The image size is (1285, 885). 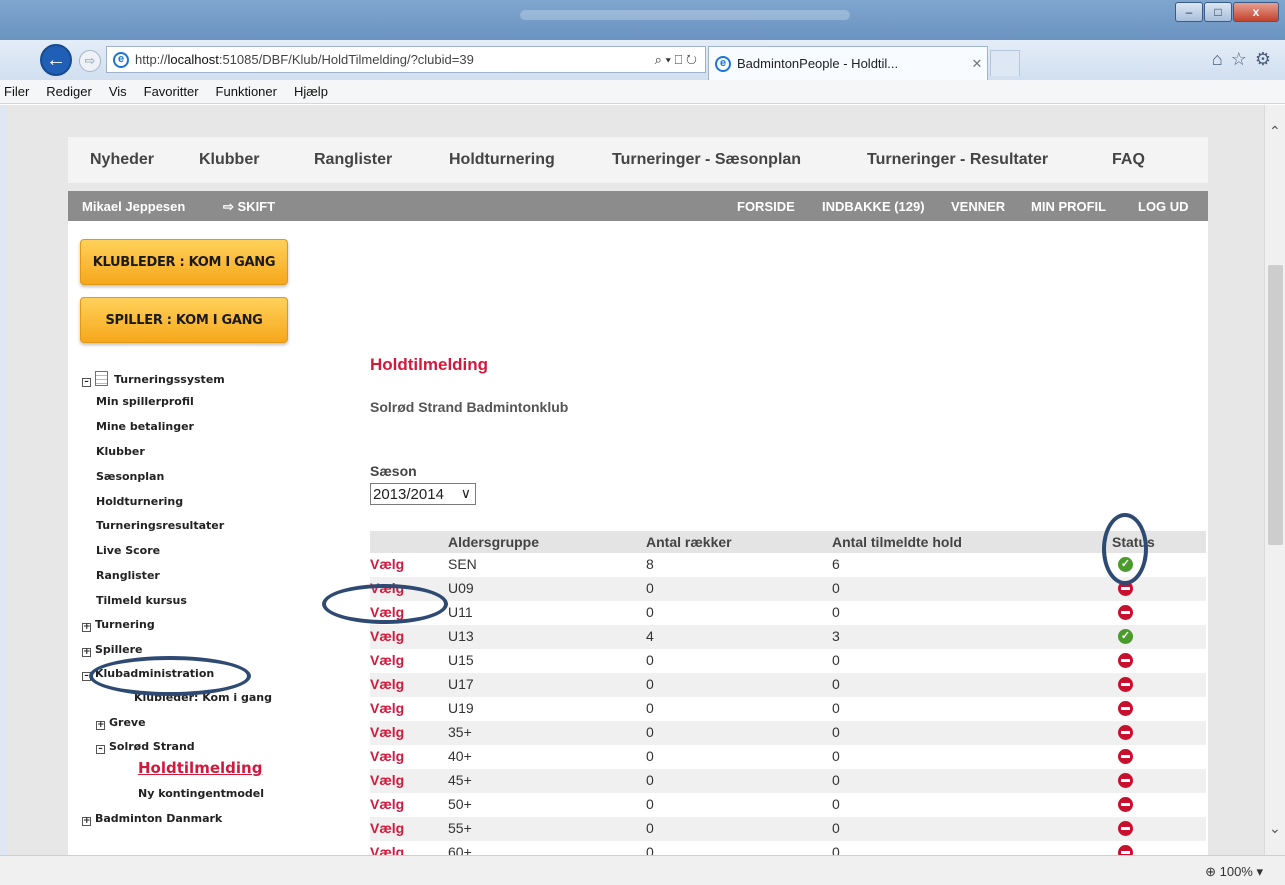 What do you see at coordinates (120, 451) in the screenshot?
I see `tree-item-klubber: Klubber` at bounding box center [120, 451].